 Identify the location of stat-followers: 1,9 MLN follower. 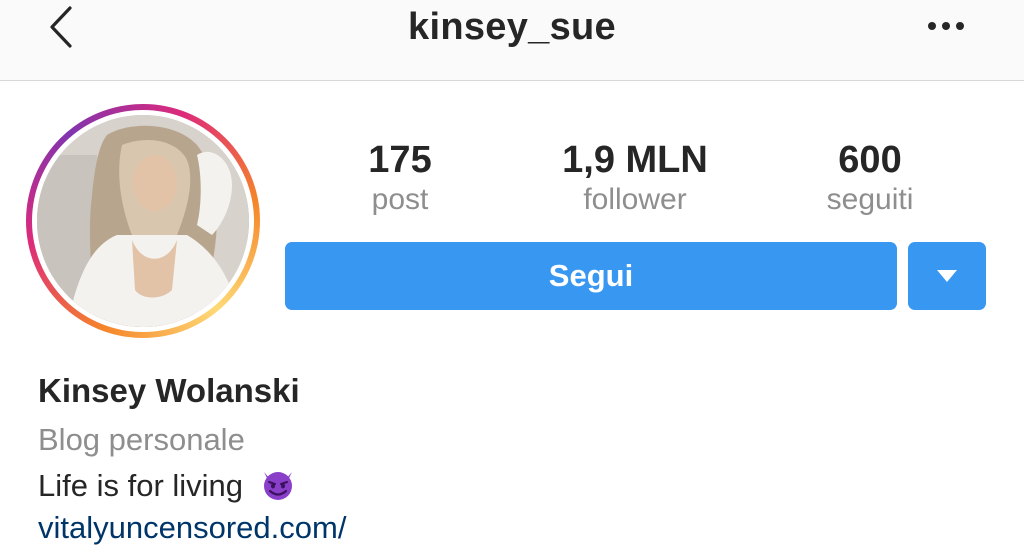
(635, 178).